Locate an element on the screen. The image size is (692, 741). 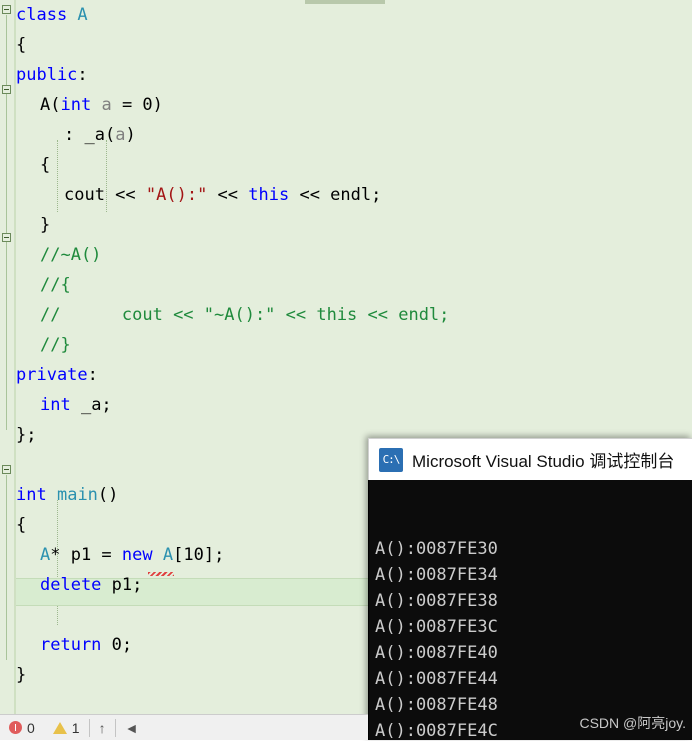
console-titlebar: C:\ Microsoft Visual Studio 调试控制台 is located at coordinates (530, 459).